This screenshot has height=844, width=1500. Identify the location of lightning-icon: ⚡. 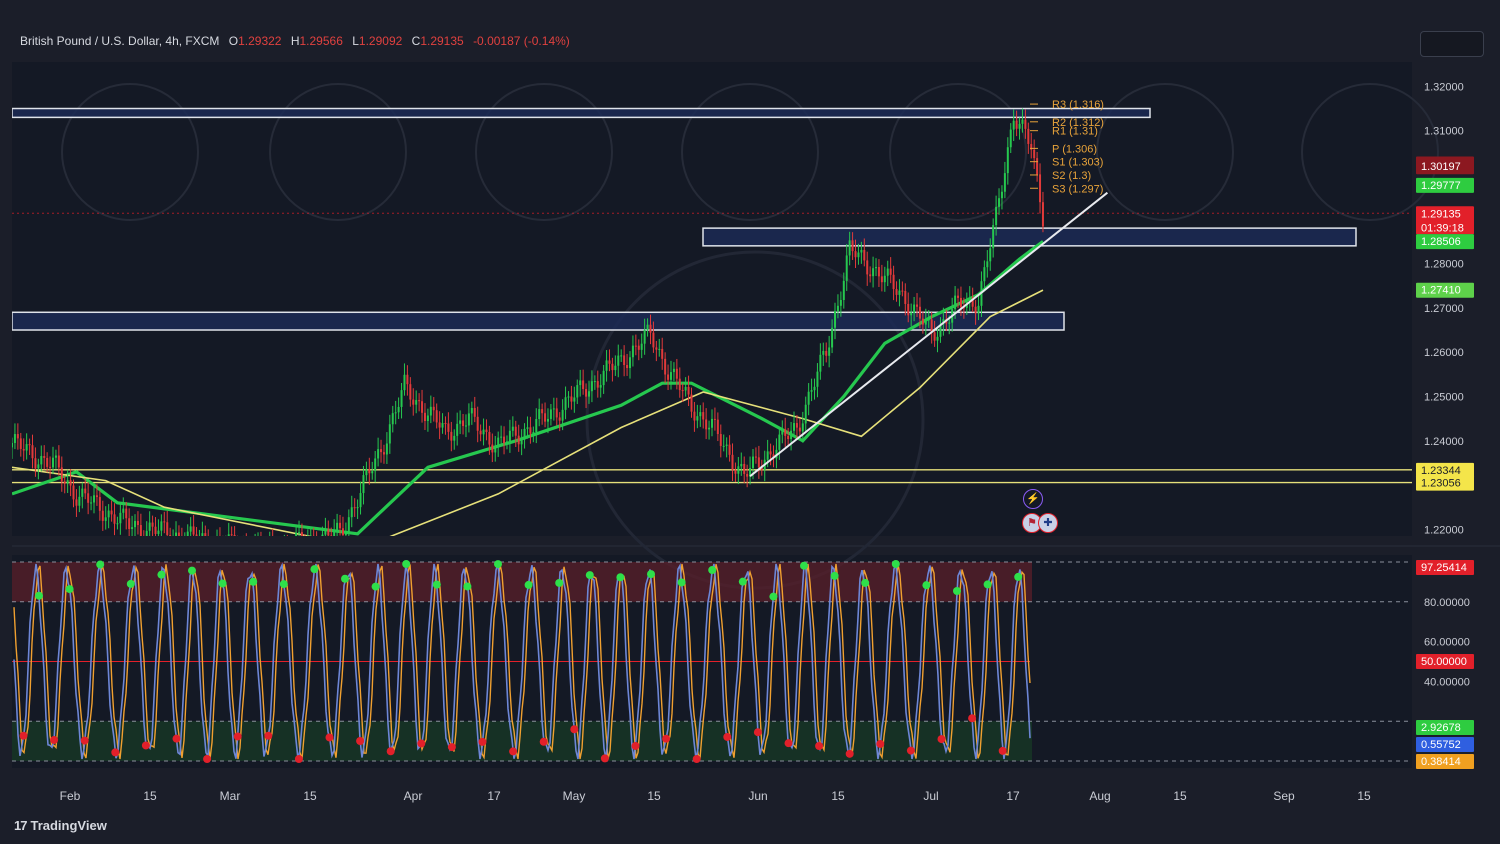
(1033, 499).